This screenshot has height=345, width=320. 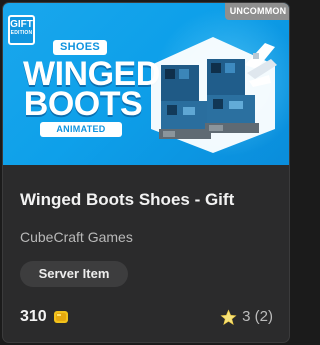 I want to click on gift-edition-badge: GIFT EDITION, so click(x=21, y=30).